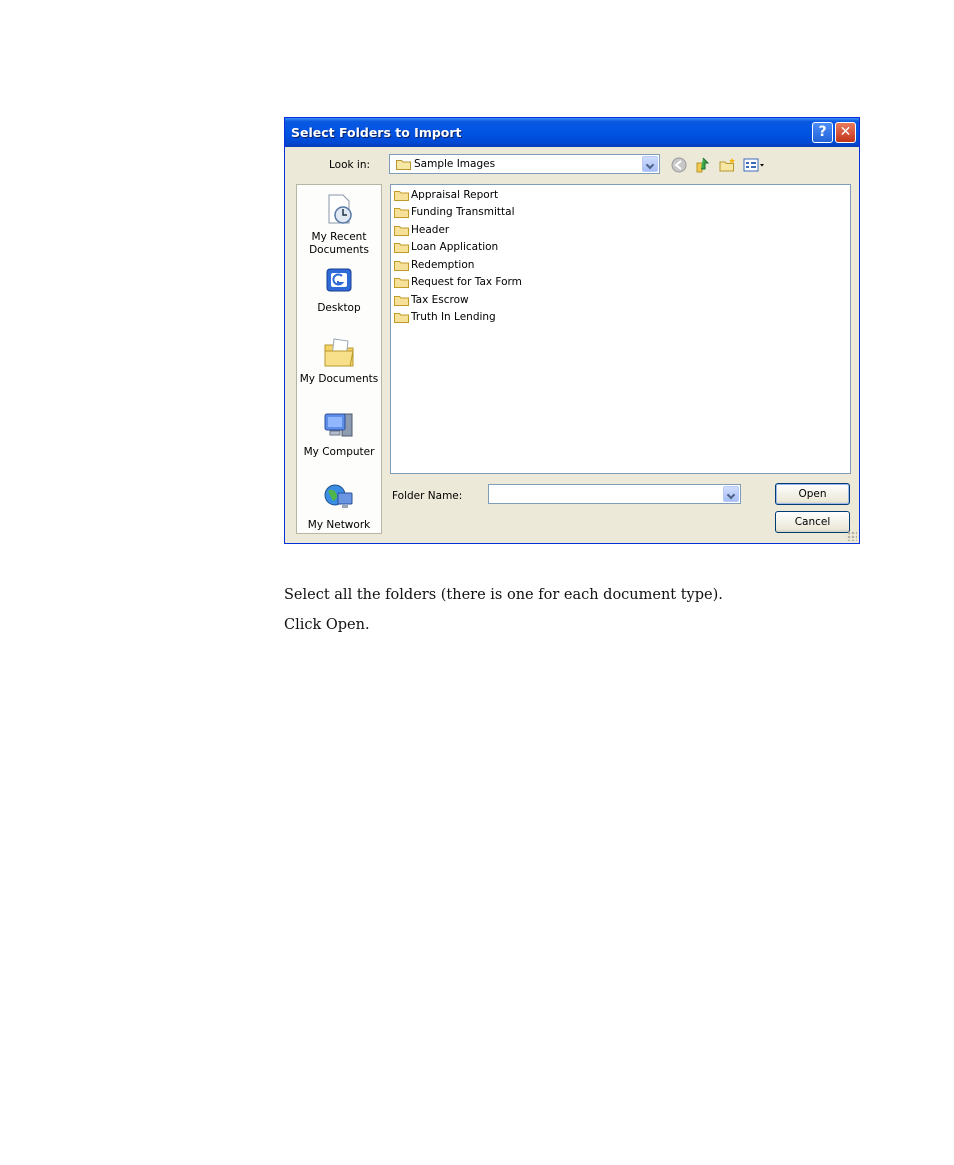 This screenshot has height=1165, width=954. I want to click on cancel-button: Cancel, so click(812, 522).